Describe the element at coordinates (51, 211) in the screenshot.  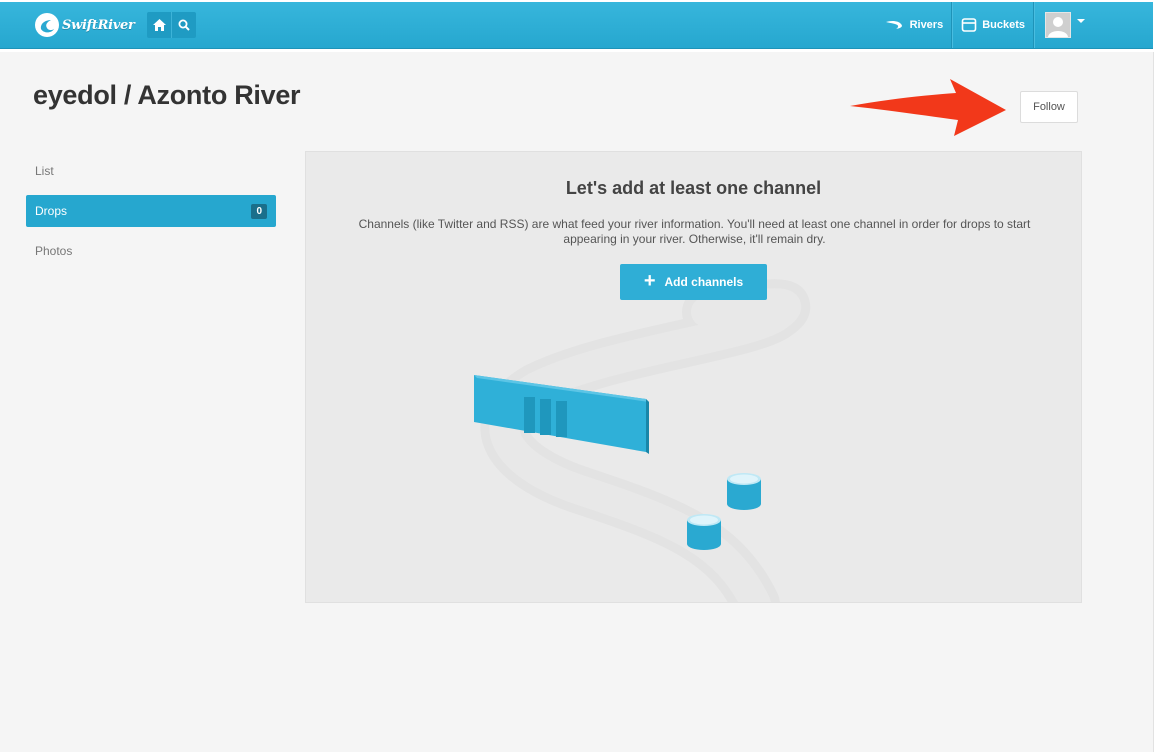
I see `sidebar-item-label: Drops` at that location.